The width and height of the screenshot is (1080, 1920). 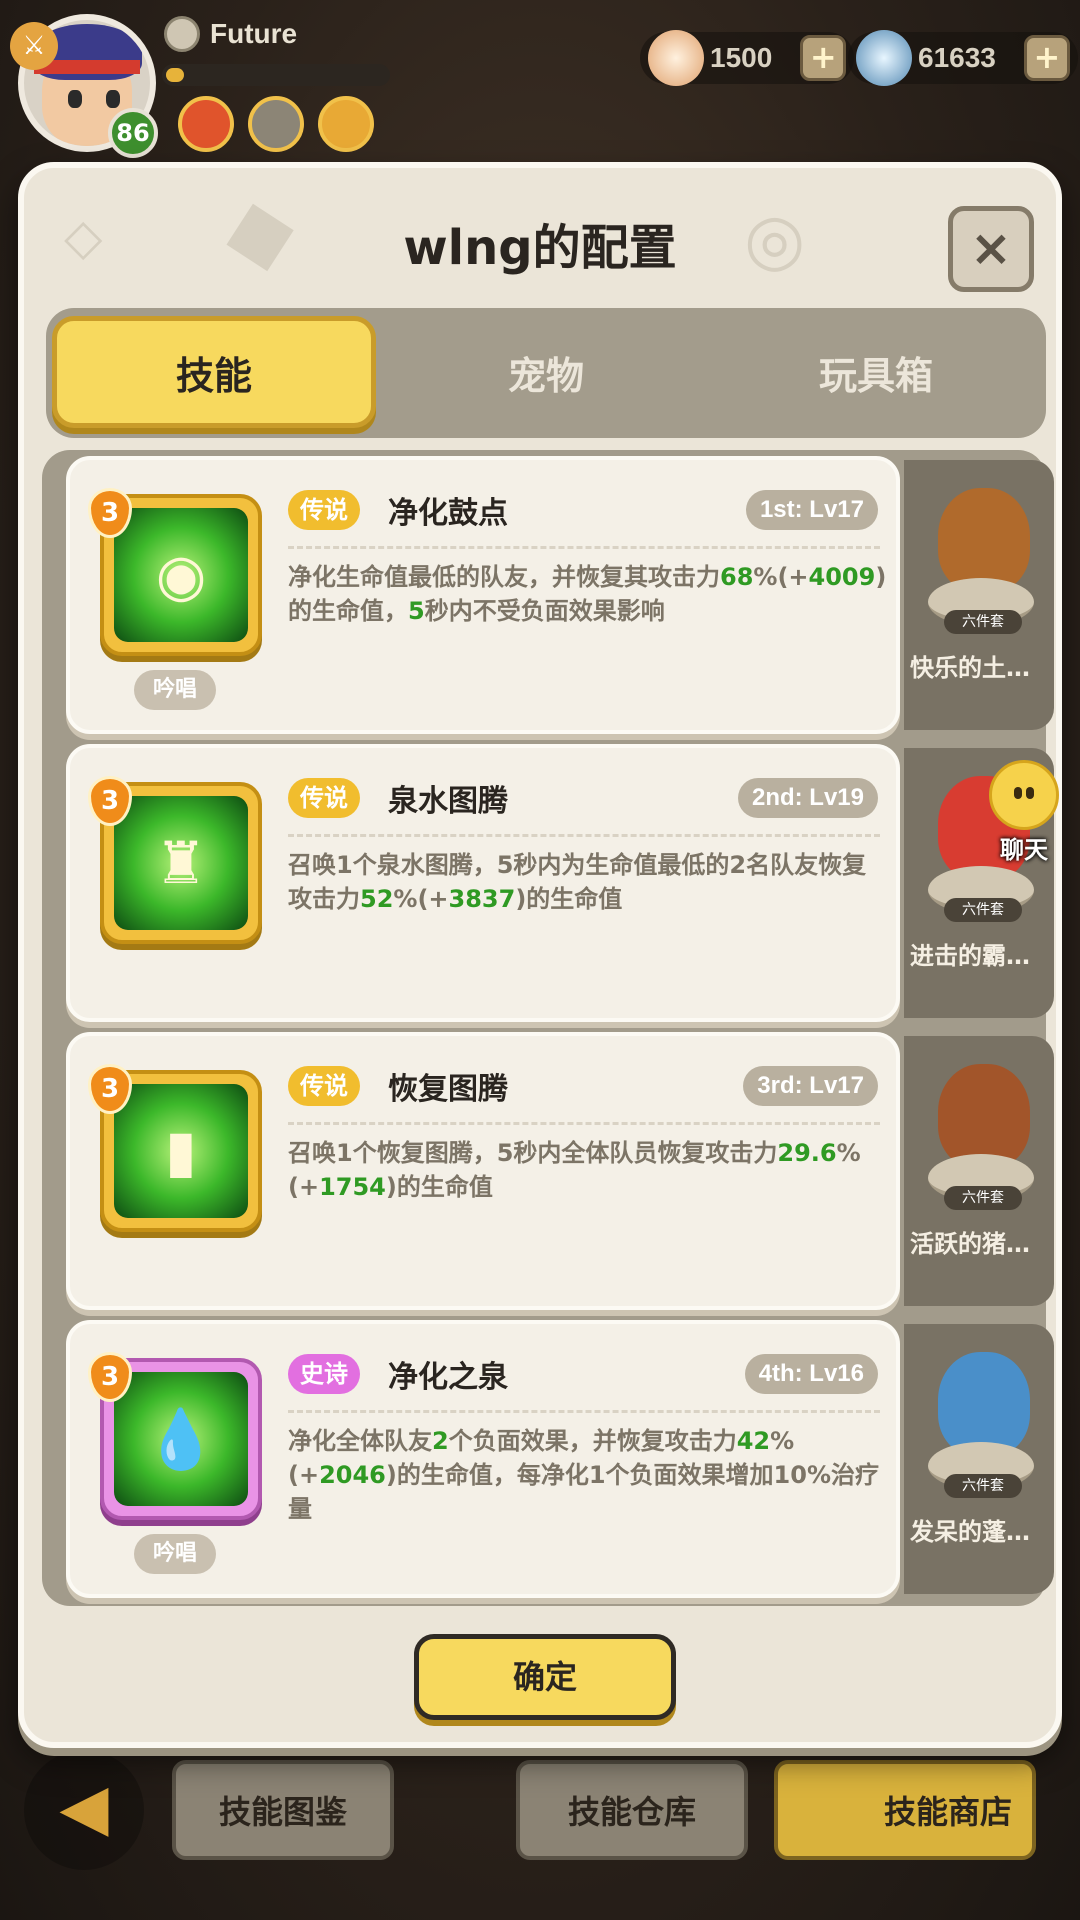 What do you see at coordinates (807, 798) in the screenshot?
I see `slot-level-pill: 2nd: Lv19` at bounding box center [807, 798].